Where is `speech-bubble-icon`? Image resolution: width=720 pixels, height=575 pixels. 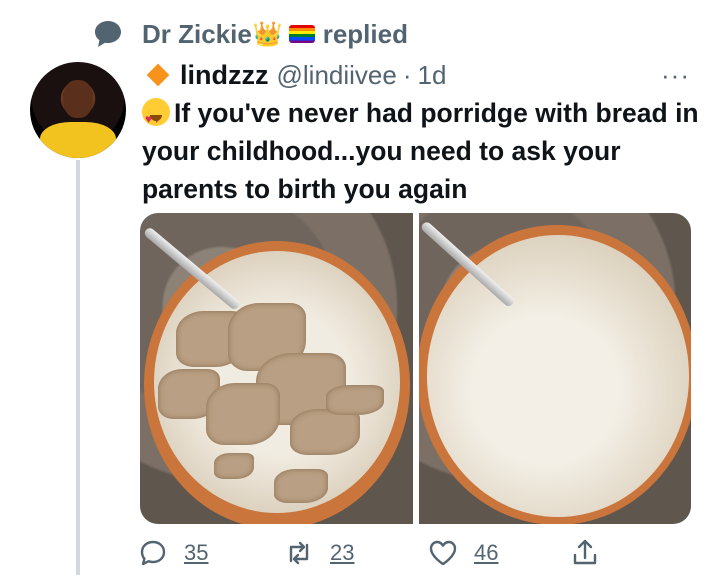
speech-bubble-icon is located at coordinates (108, 34).